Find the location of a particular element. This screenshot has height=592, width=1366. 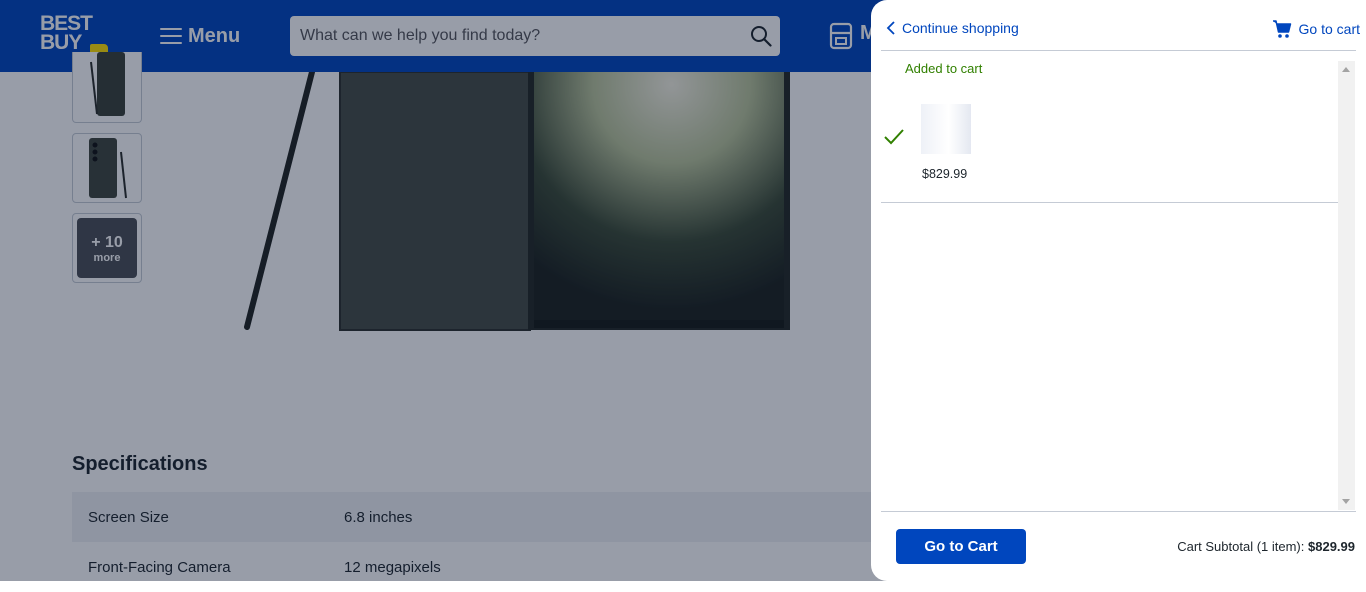

footer-divider is located at coordinates (1118, 511).